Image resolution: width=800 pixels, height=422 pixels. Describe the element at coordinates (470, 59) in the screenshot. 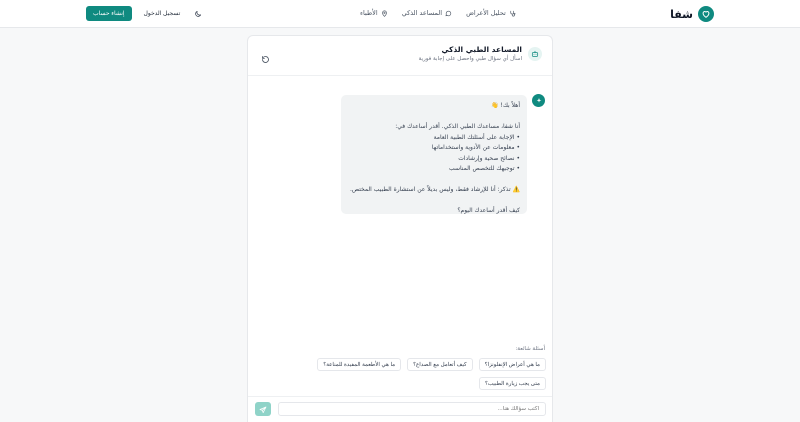

I see `chat-subtitle: اسأل أي سؤال طبي واحصل على إجابة فورية` at that location.